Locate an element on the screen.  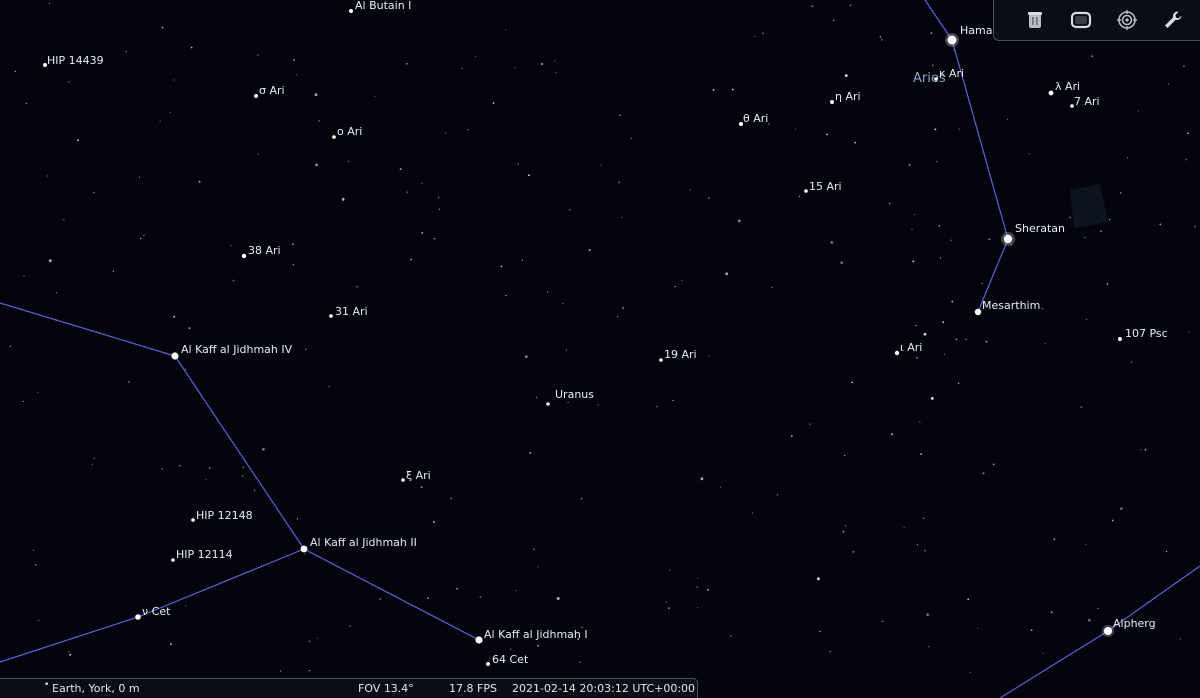
star-kappa-ari: κ Ari is located at coordinates (949, 74).